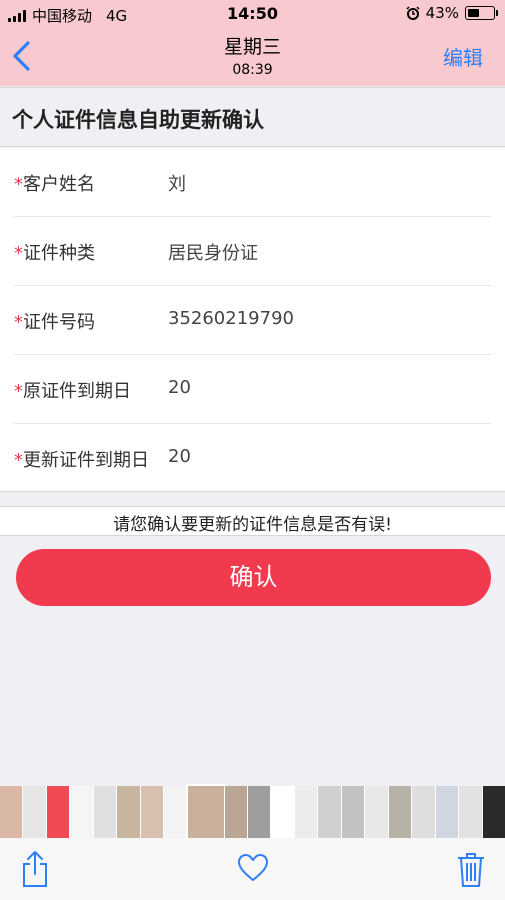  I want to click on form-row-old-expiry: *原证件到期日 20, so click(252, 389).